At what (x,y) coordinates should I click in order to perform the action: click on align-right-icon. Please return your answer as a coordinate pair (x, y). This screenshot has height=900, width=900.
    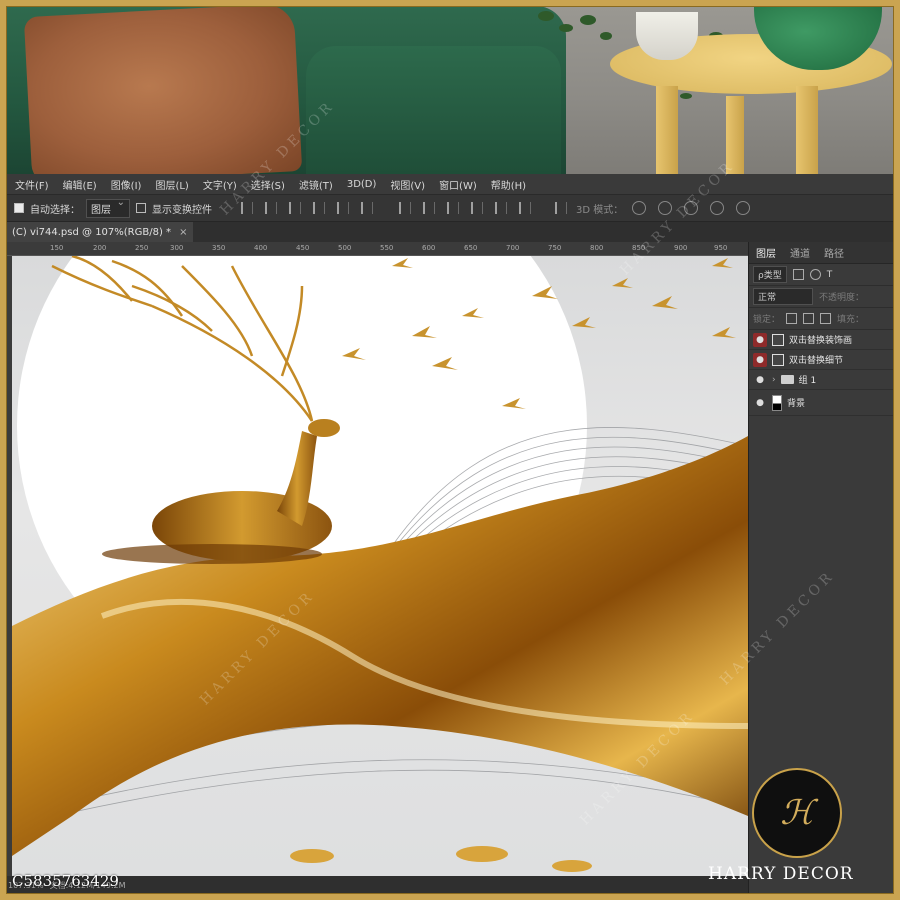
    Looking at the image, I should click on (367, 208).